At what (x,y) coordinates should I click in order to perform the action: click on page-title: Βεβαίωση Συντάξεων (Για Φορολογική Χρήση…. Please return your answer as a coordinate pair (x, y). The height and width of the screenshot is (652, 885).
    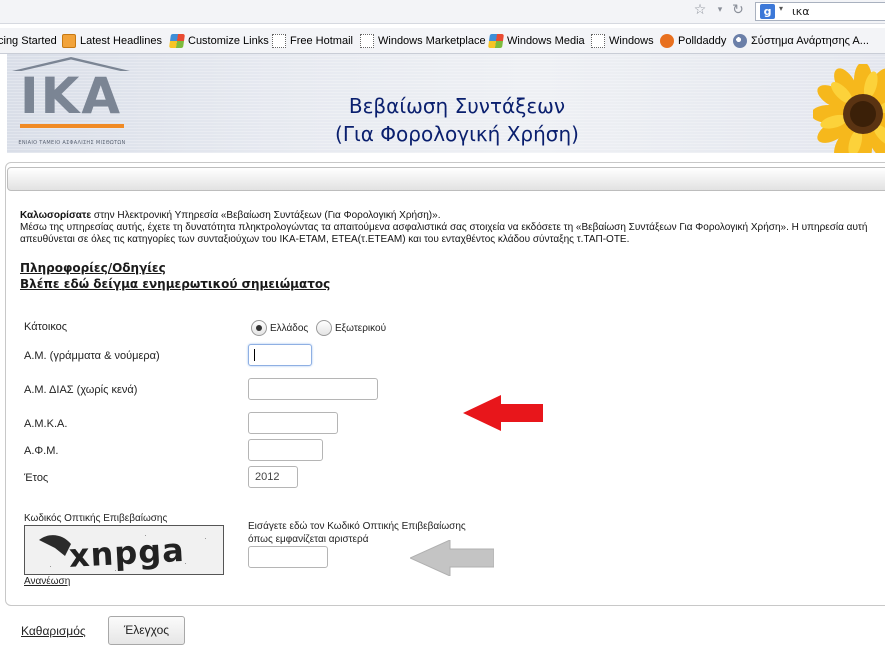
    Looking at the image, I should click on (457, 120).